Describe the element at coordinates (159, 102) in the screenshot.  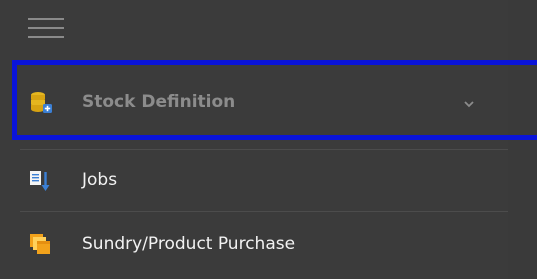
I see `sidebar-item-label: Stock Definition` at that location.